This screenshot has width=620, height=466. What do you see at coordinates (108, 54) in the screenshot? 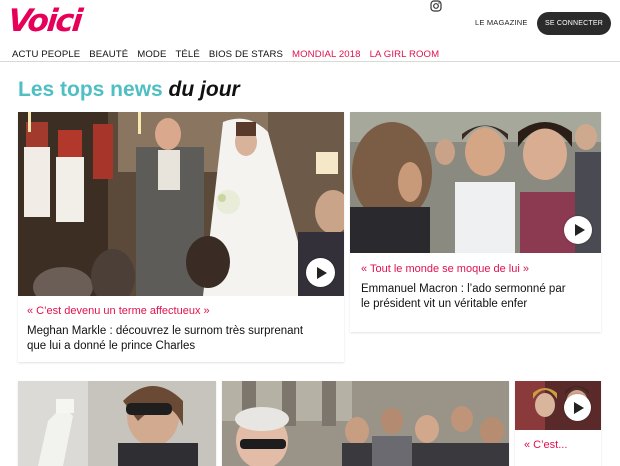
I see `nav-item-beaute: BEAUTÉ` at bounding box center [108, 54].